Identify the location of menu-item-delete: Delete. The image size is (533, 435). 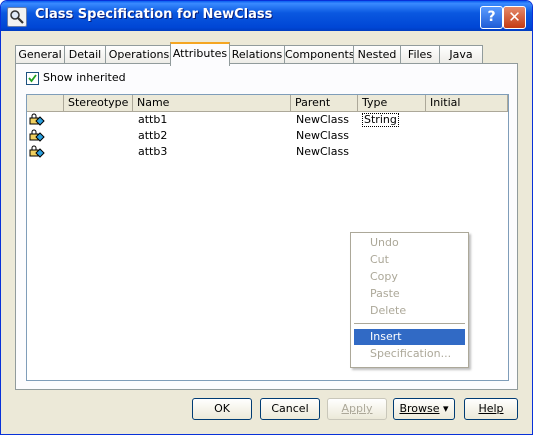
(409, 311).